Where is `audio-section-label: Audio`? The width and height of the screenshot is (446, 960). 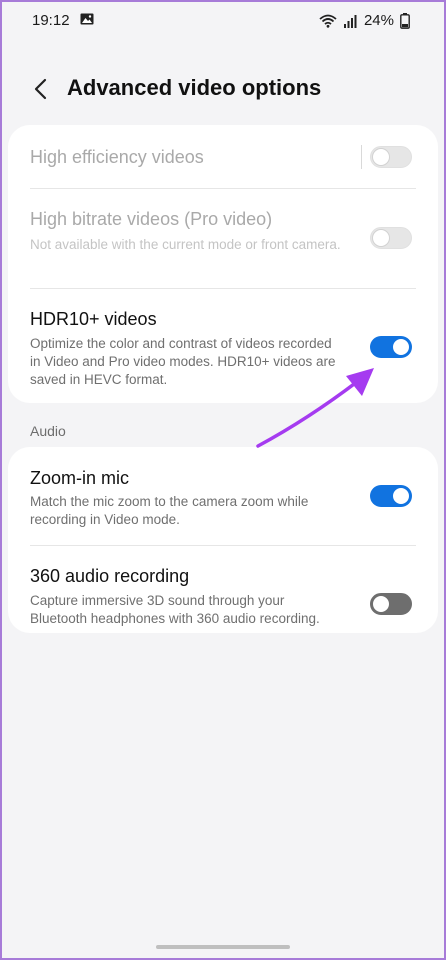 audio-section-label: Audio is located at coordinates (48, 431).